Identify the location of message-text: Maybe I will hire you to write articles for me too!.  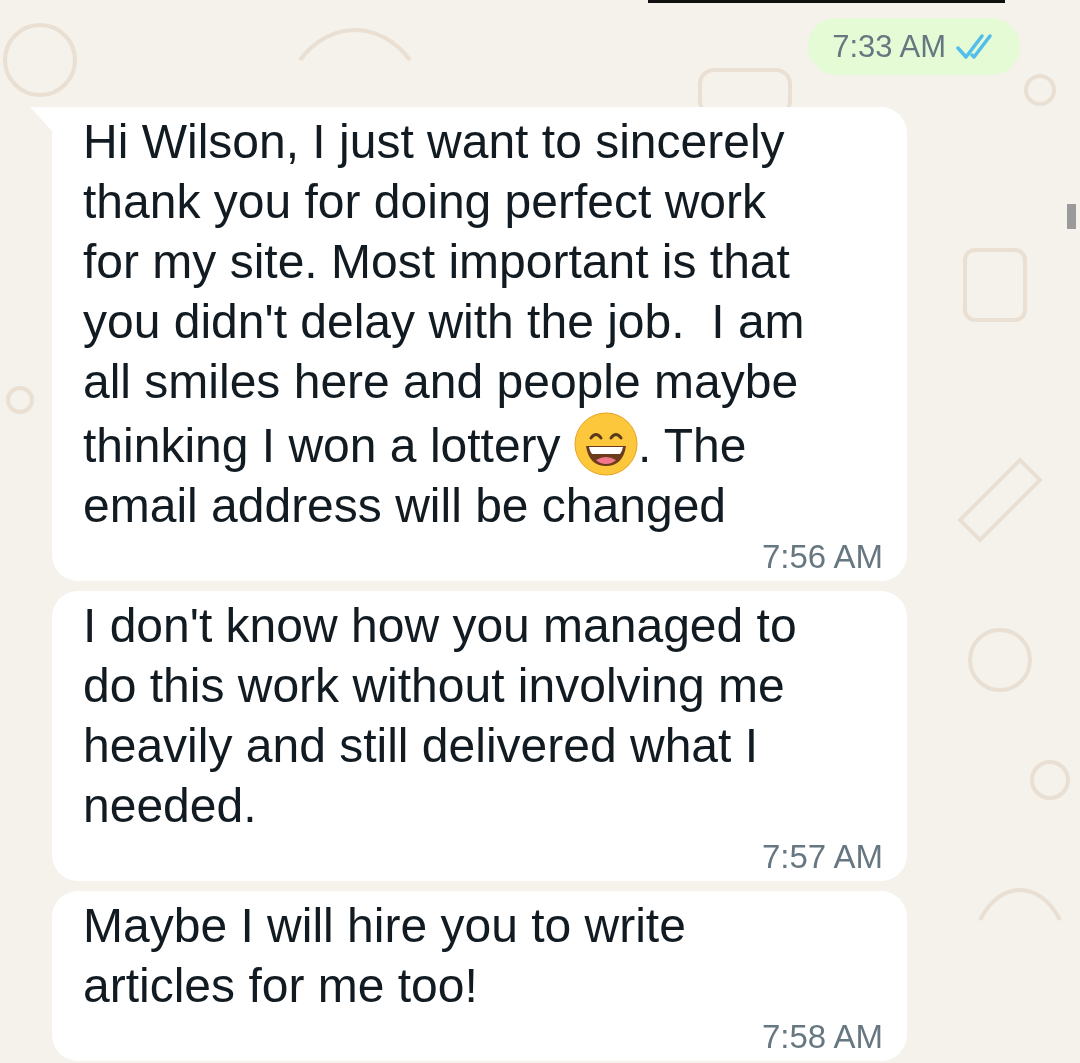
(385, 956).